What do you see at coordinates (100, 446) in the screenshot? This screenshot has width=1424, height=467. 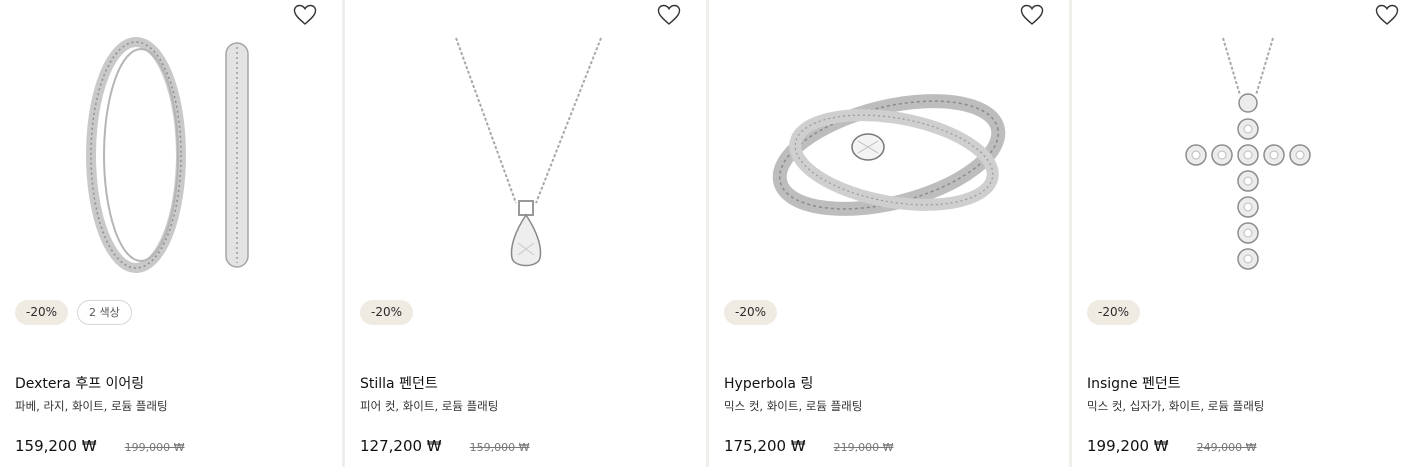 I see `price-row: 159,200 ₩ 199,000 ₩` at bounding box center [100, 446].